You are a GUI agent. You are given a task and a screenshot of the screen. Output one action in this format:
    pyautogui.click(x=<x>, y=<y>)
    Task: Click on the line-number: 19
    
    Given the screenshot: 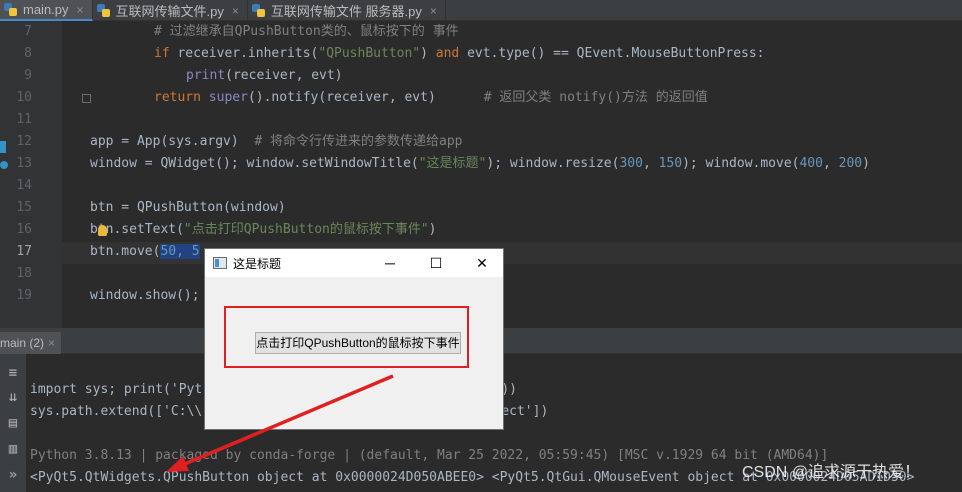 What is the action you would take?
    pyautogui.click(x=24, y=295)
    